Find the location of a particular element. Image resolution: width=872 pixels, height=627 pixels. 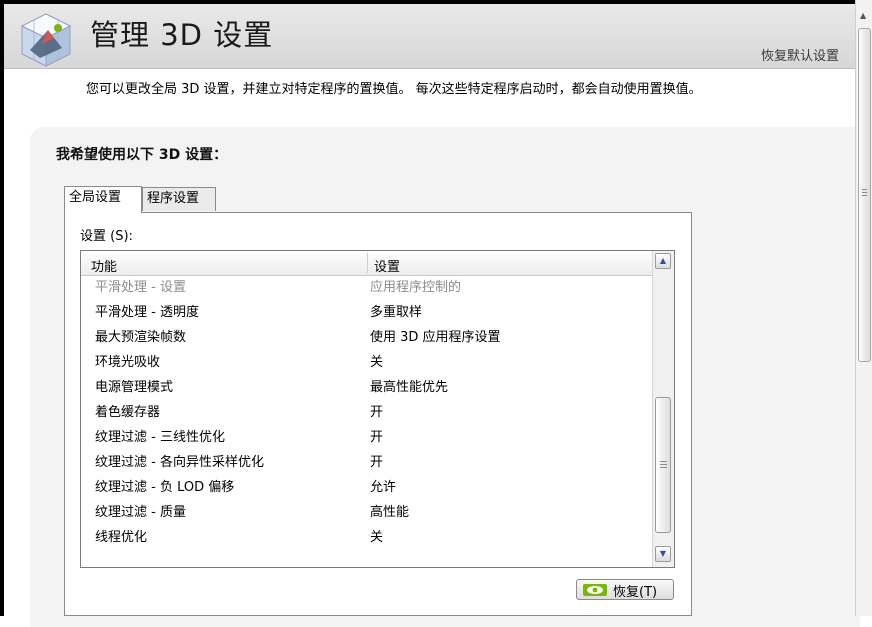

page-scroll-thumb is located at coordinates (864, 195).